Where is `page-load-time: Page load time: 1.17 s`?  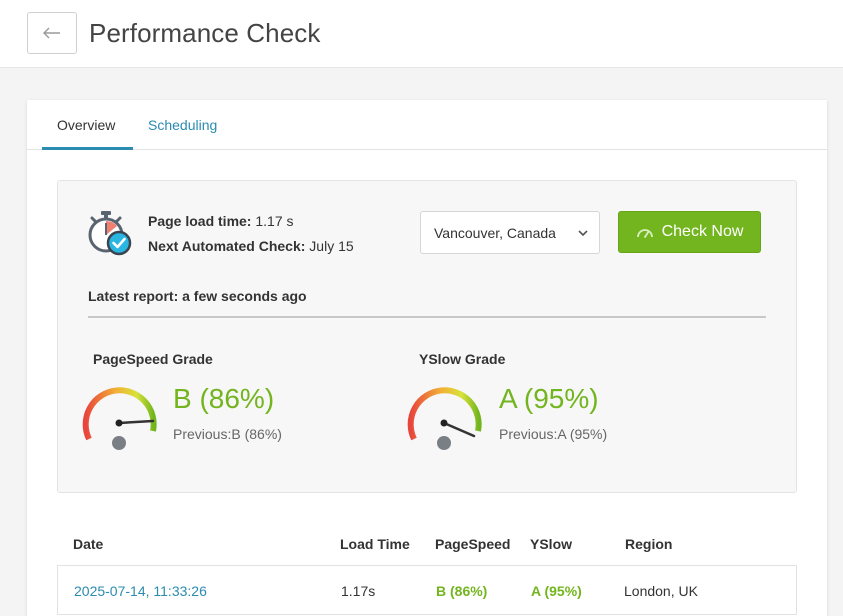 page-load-time: Page load time: 1.17 s is located at coordinates (221, 221).